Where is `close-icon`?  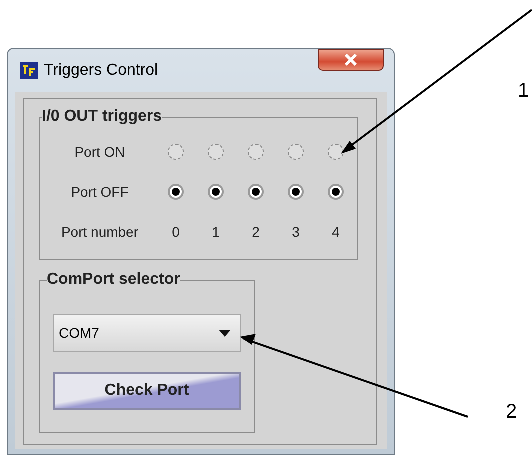
close-icon is located at coordinates (351, 60).